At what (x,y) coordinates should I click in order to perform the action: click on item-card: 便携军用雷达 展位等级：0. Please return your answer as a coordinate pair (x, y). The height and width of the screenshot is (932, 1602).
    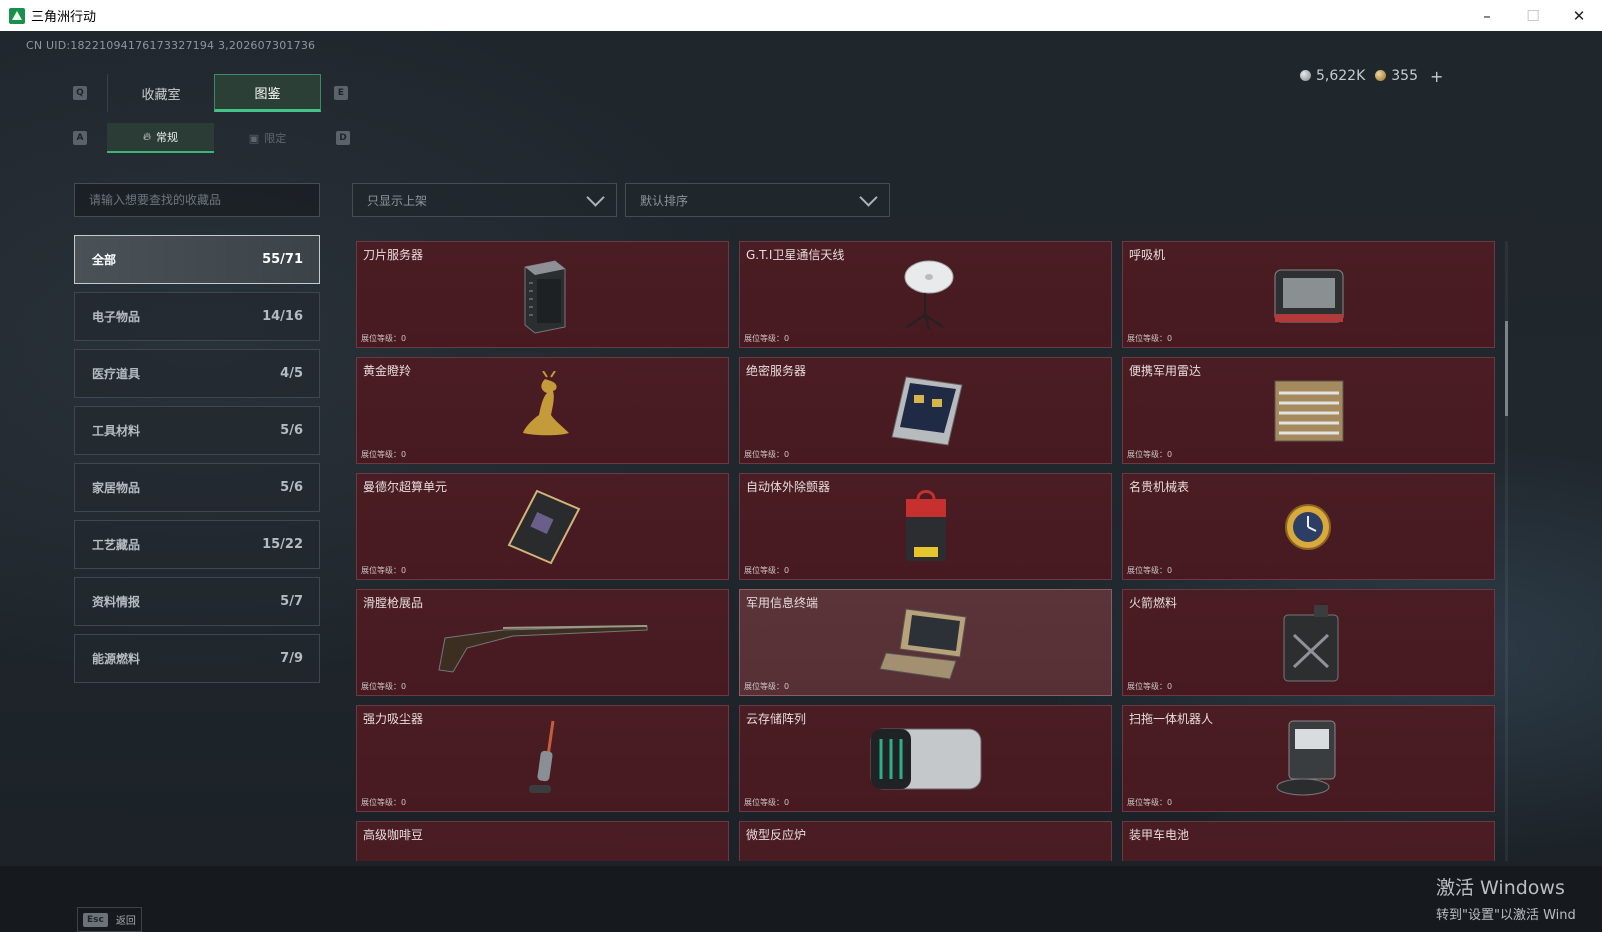
    Looking at the image, I should click on (1308, 410).